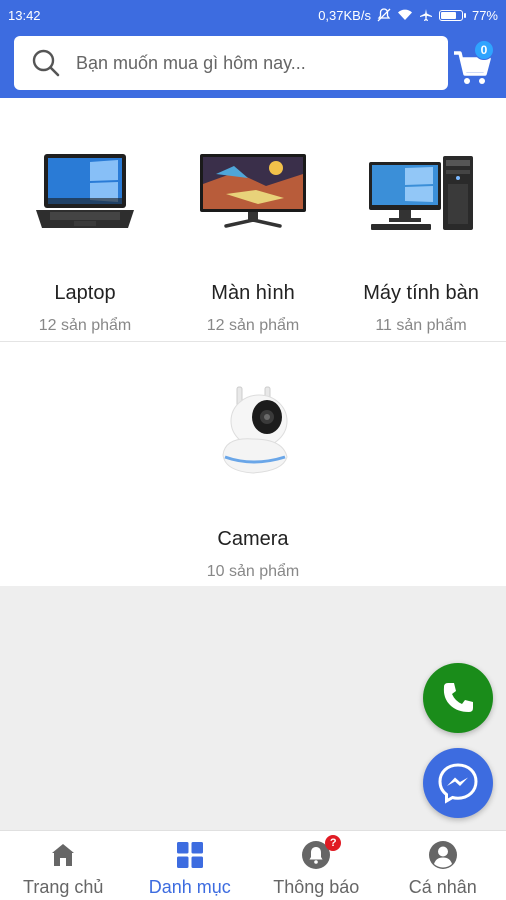 The image size is (506, 900). What do you see at coordinates (46, 63) in the screenshot?
I see `search-icon` at bounding box center [46, 63].